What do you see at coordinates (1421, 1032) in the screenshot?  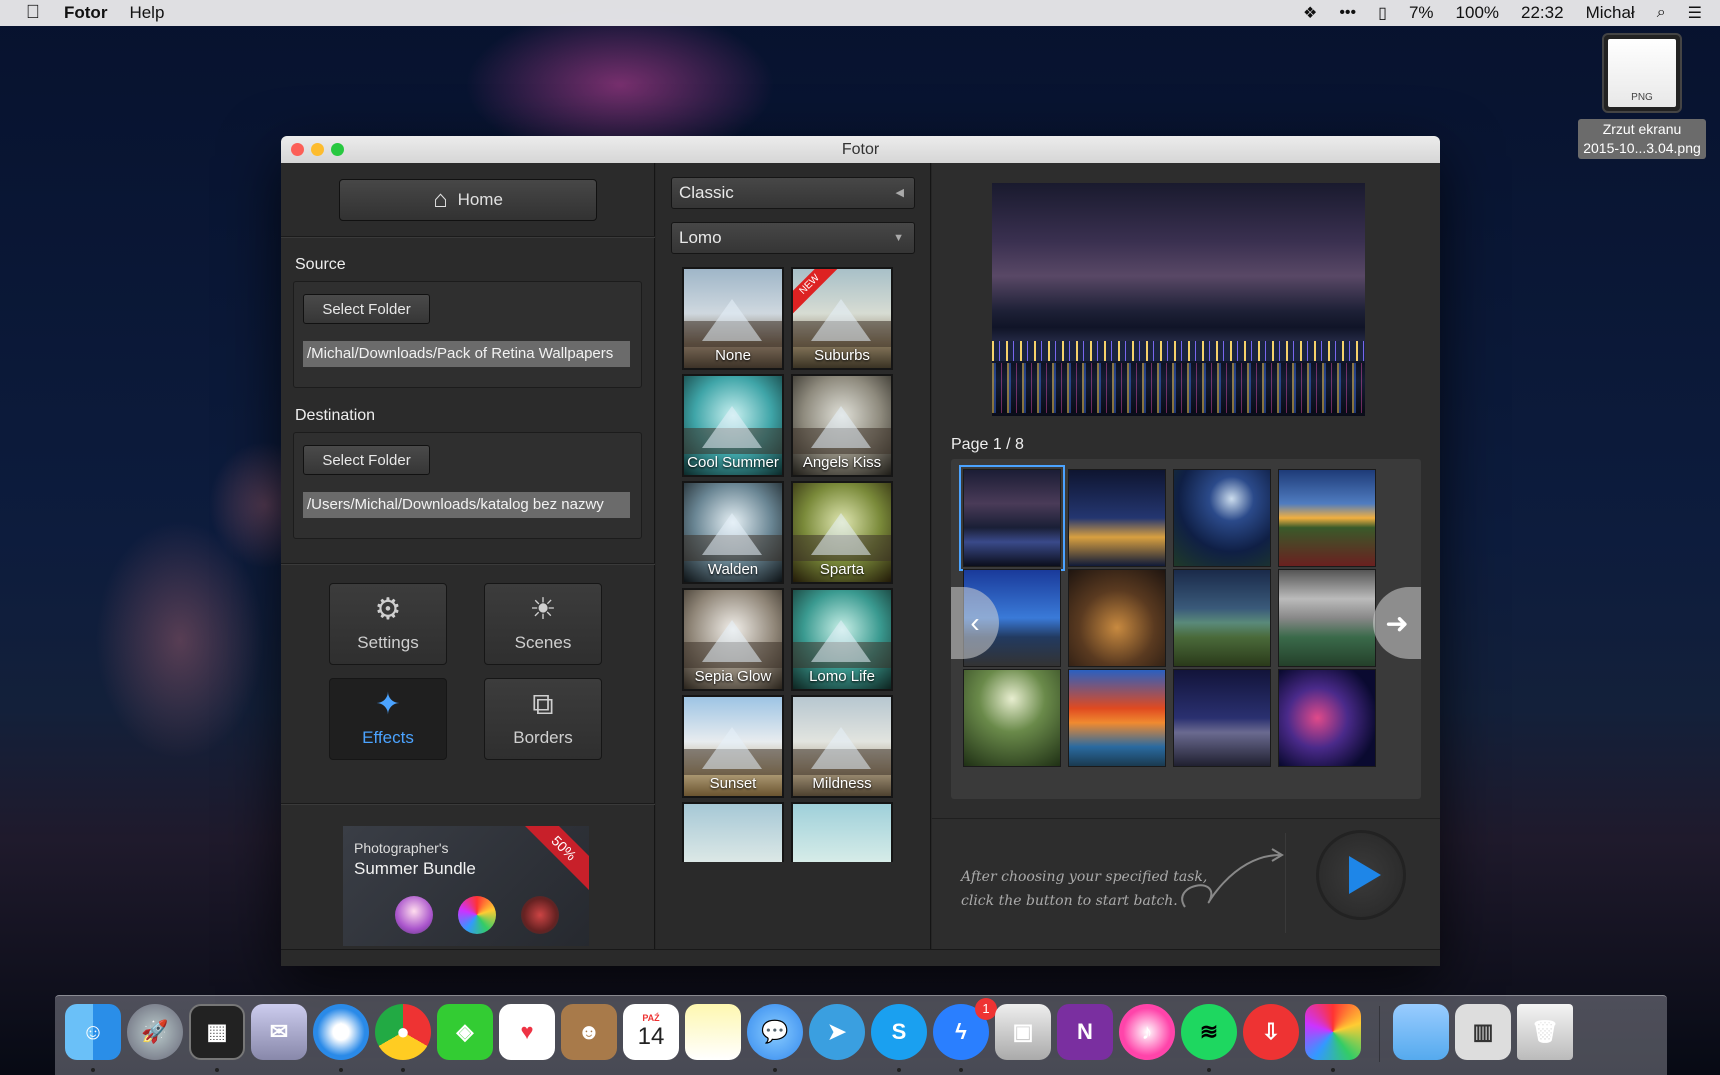 I see `downloads-folder-icon` at bounding box center [1421, 1032].